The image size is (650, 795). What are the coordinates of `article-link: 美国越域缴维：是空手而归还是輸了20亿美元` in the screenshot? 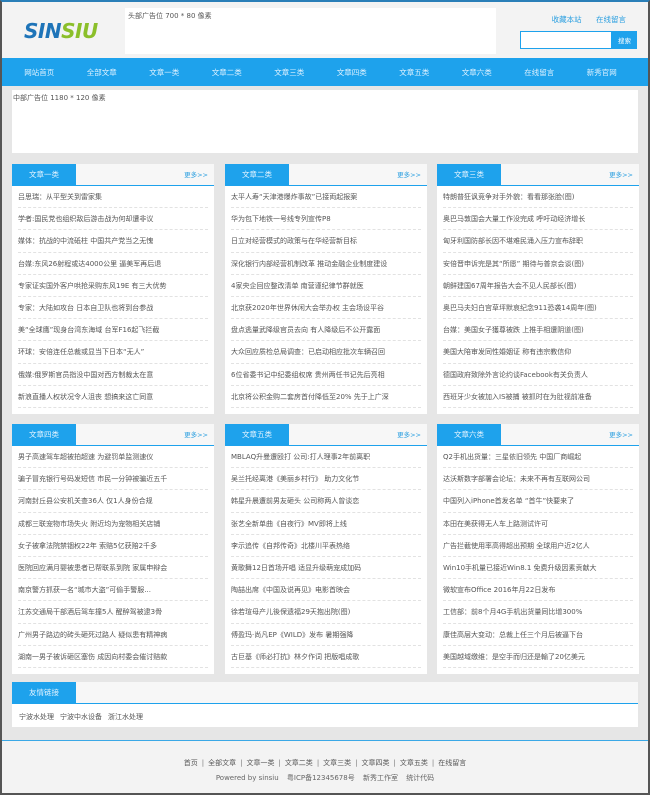 It's located at (514, 657).